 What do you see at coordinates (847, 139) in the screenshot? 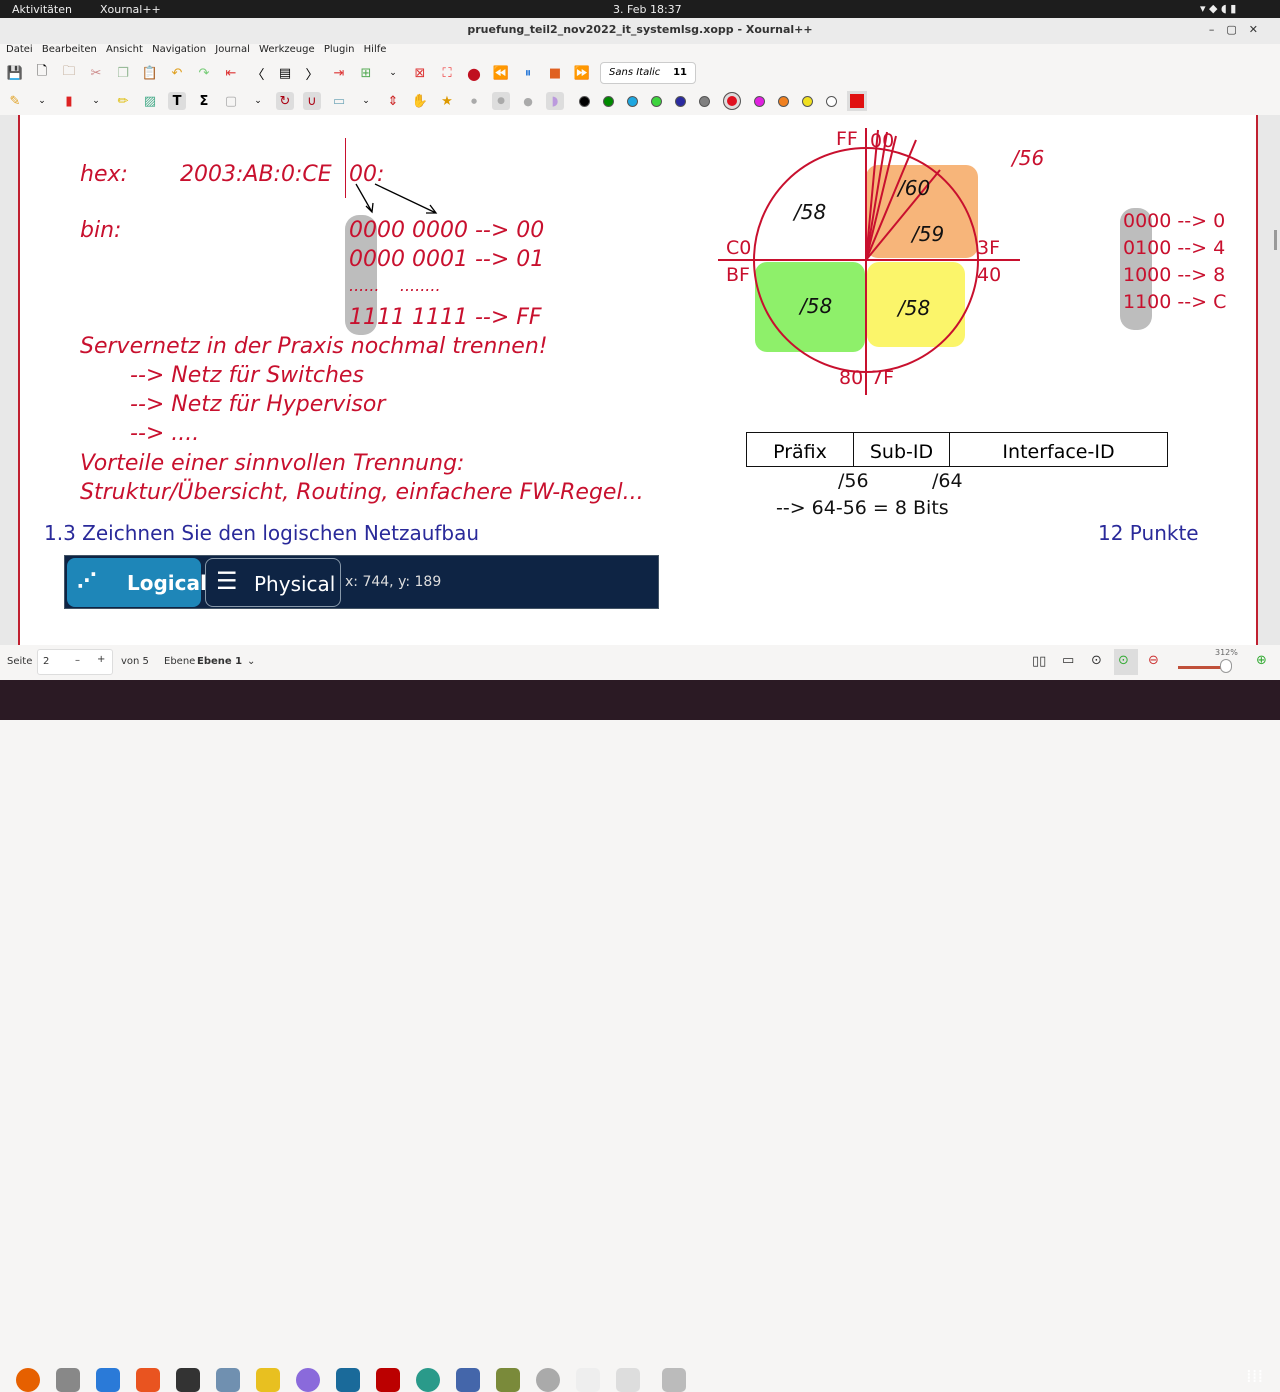
I see `label-ff: FF` at bounding box center [847, 139].